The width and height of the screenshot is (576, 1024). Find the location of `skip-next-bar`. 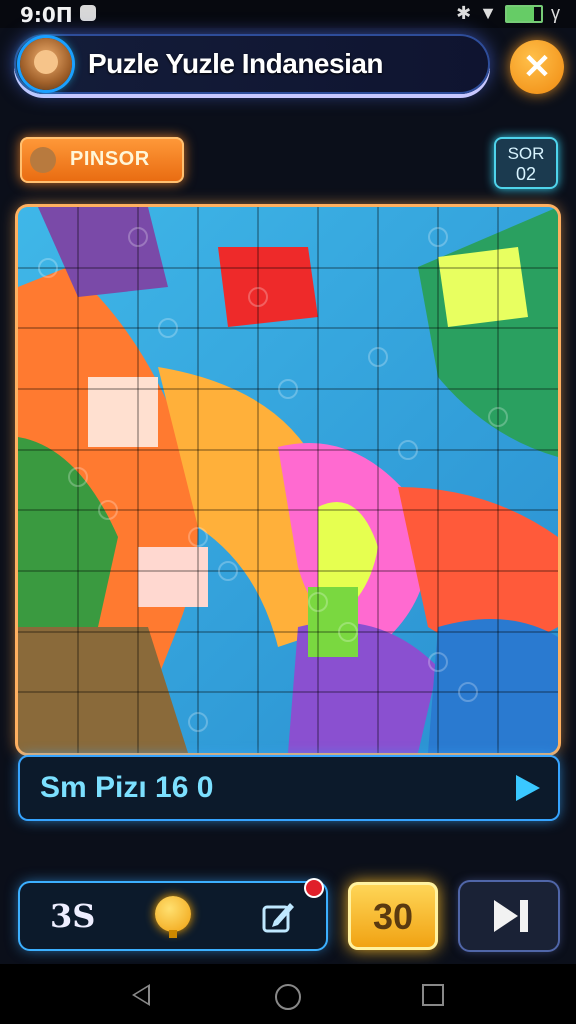

skip-next-bar is located at coordinates (524, 916).